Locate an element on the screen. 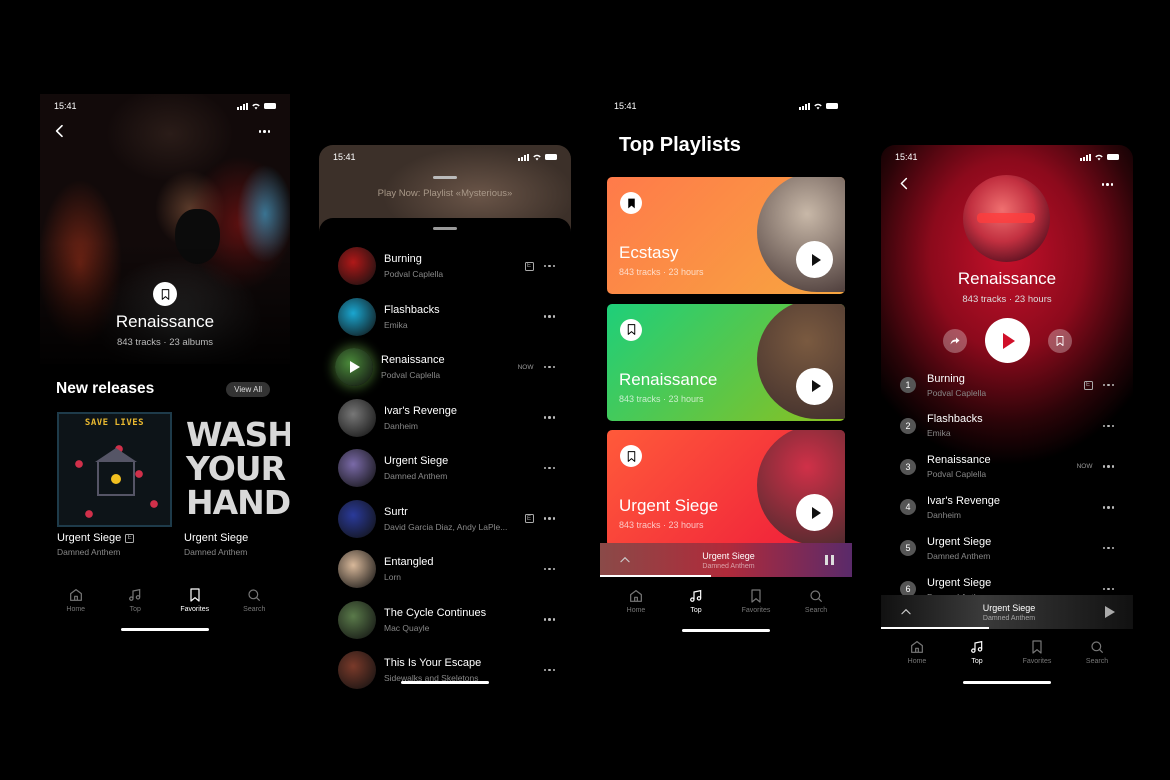 The image size is (1170, 780). mini-player-artist: Damned Anthem is located at coordinates (728, 566).